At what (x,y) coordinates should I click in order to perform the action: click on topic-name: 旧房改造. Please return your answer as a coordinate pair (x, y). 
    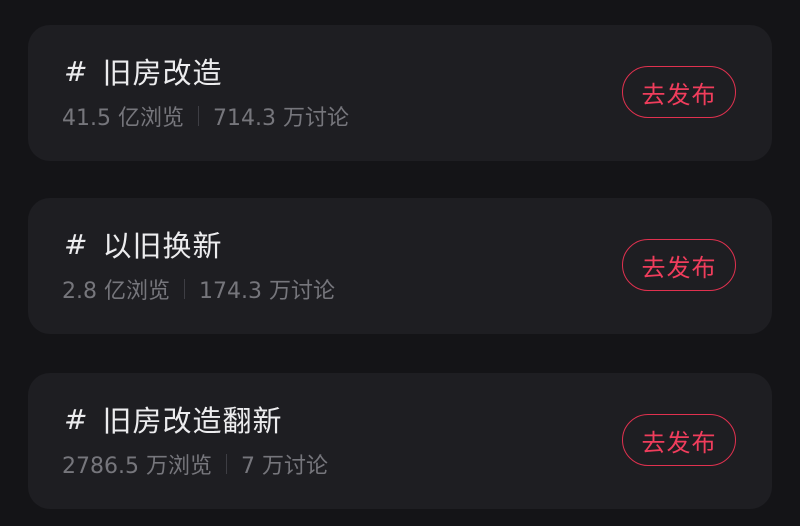
    Looking at the image, I should click on (162, 73).